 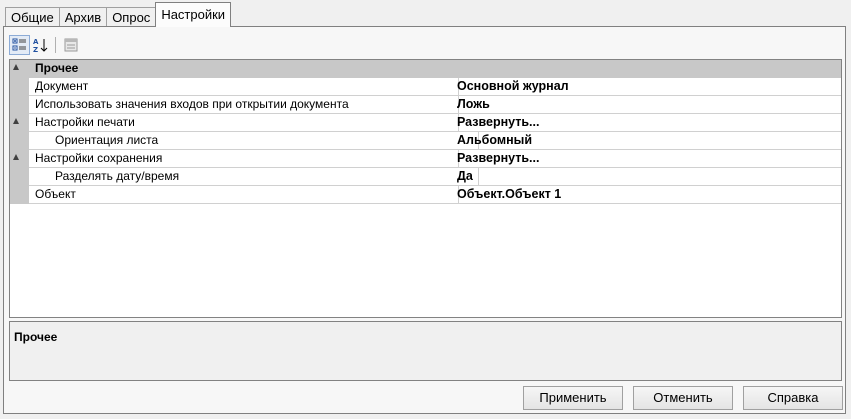 What do you see at coordinates (254, 140) in the screenshot?
I see `property-name: Ориентация листа` at bounding box center [254, 140].